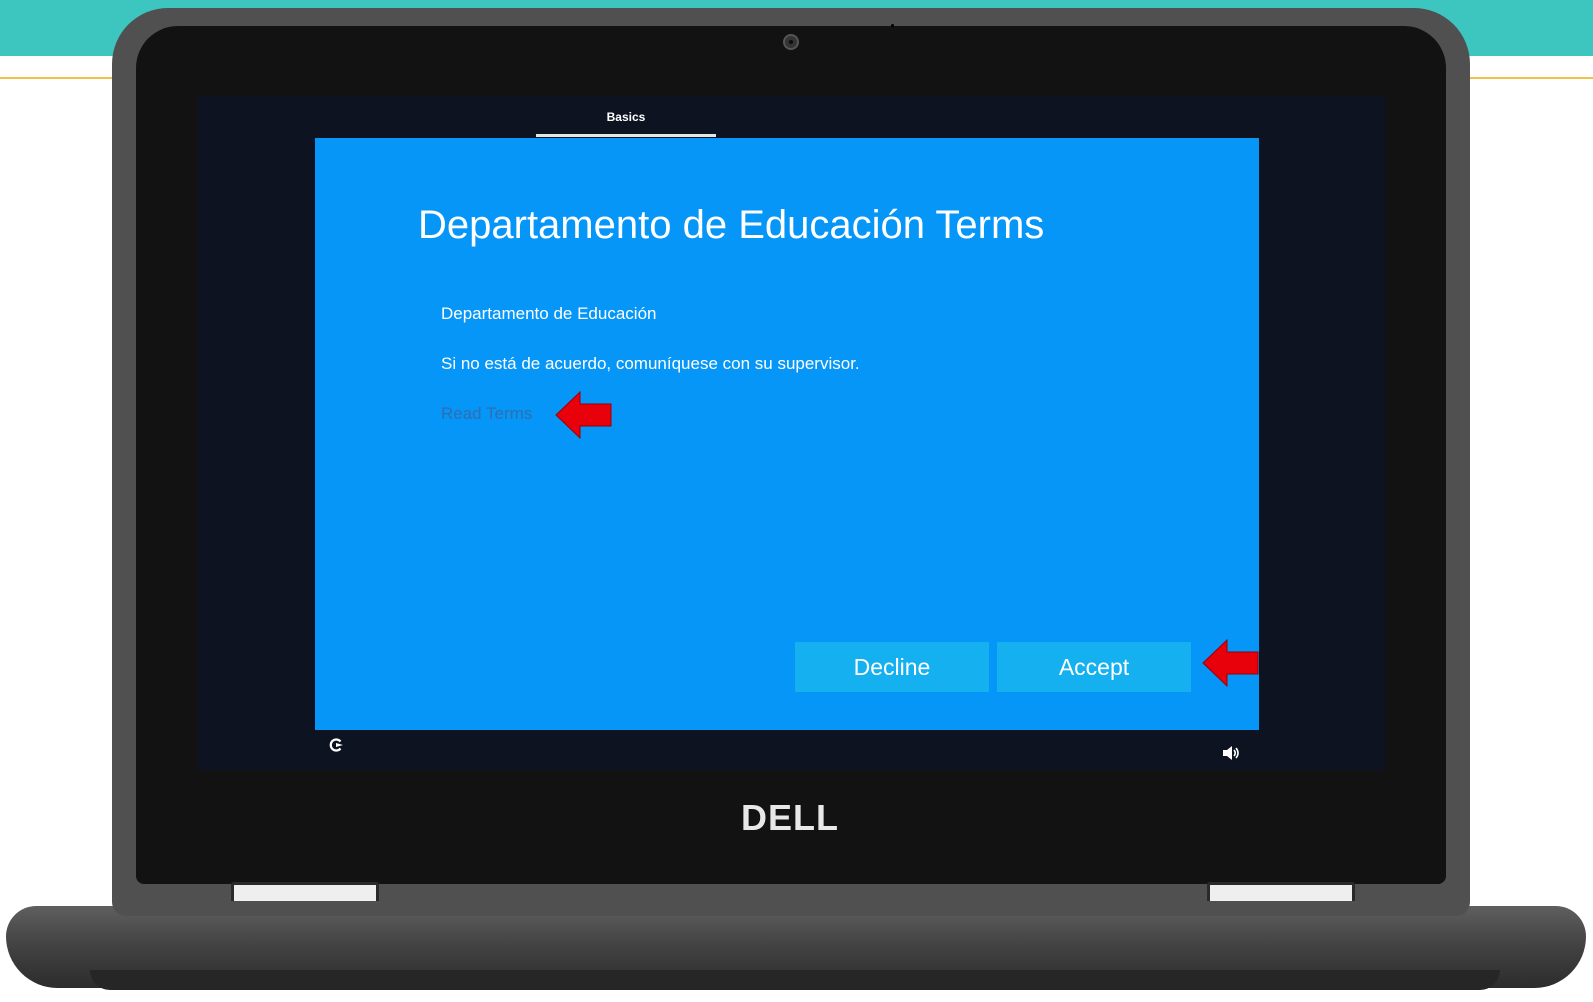  I want to click on accessibility-icon, so click(336, 745).